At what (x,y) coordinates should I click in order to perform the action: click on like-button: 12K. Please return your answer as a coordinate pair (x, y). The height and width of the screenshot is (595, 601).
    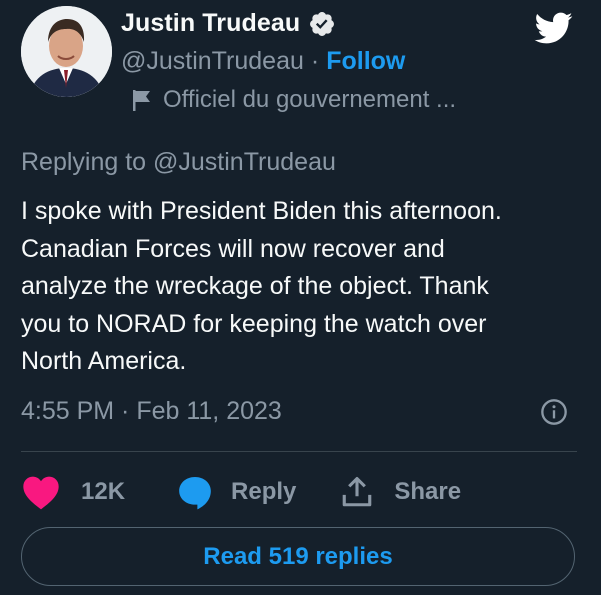
    Looking at the image, I should click on (73, 492).